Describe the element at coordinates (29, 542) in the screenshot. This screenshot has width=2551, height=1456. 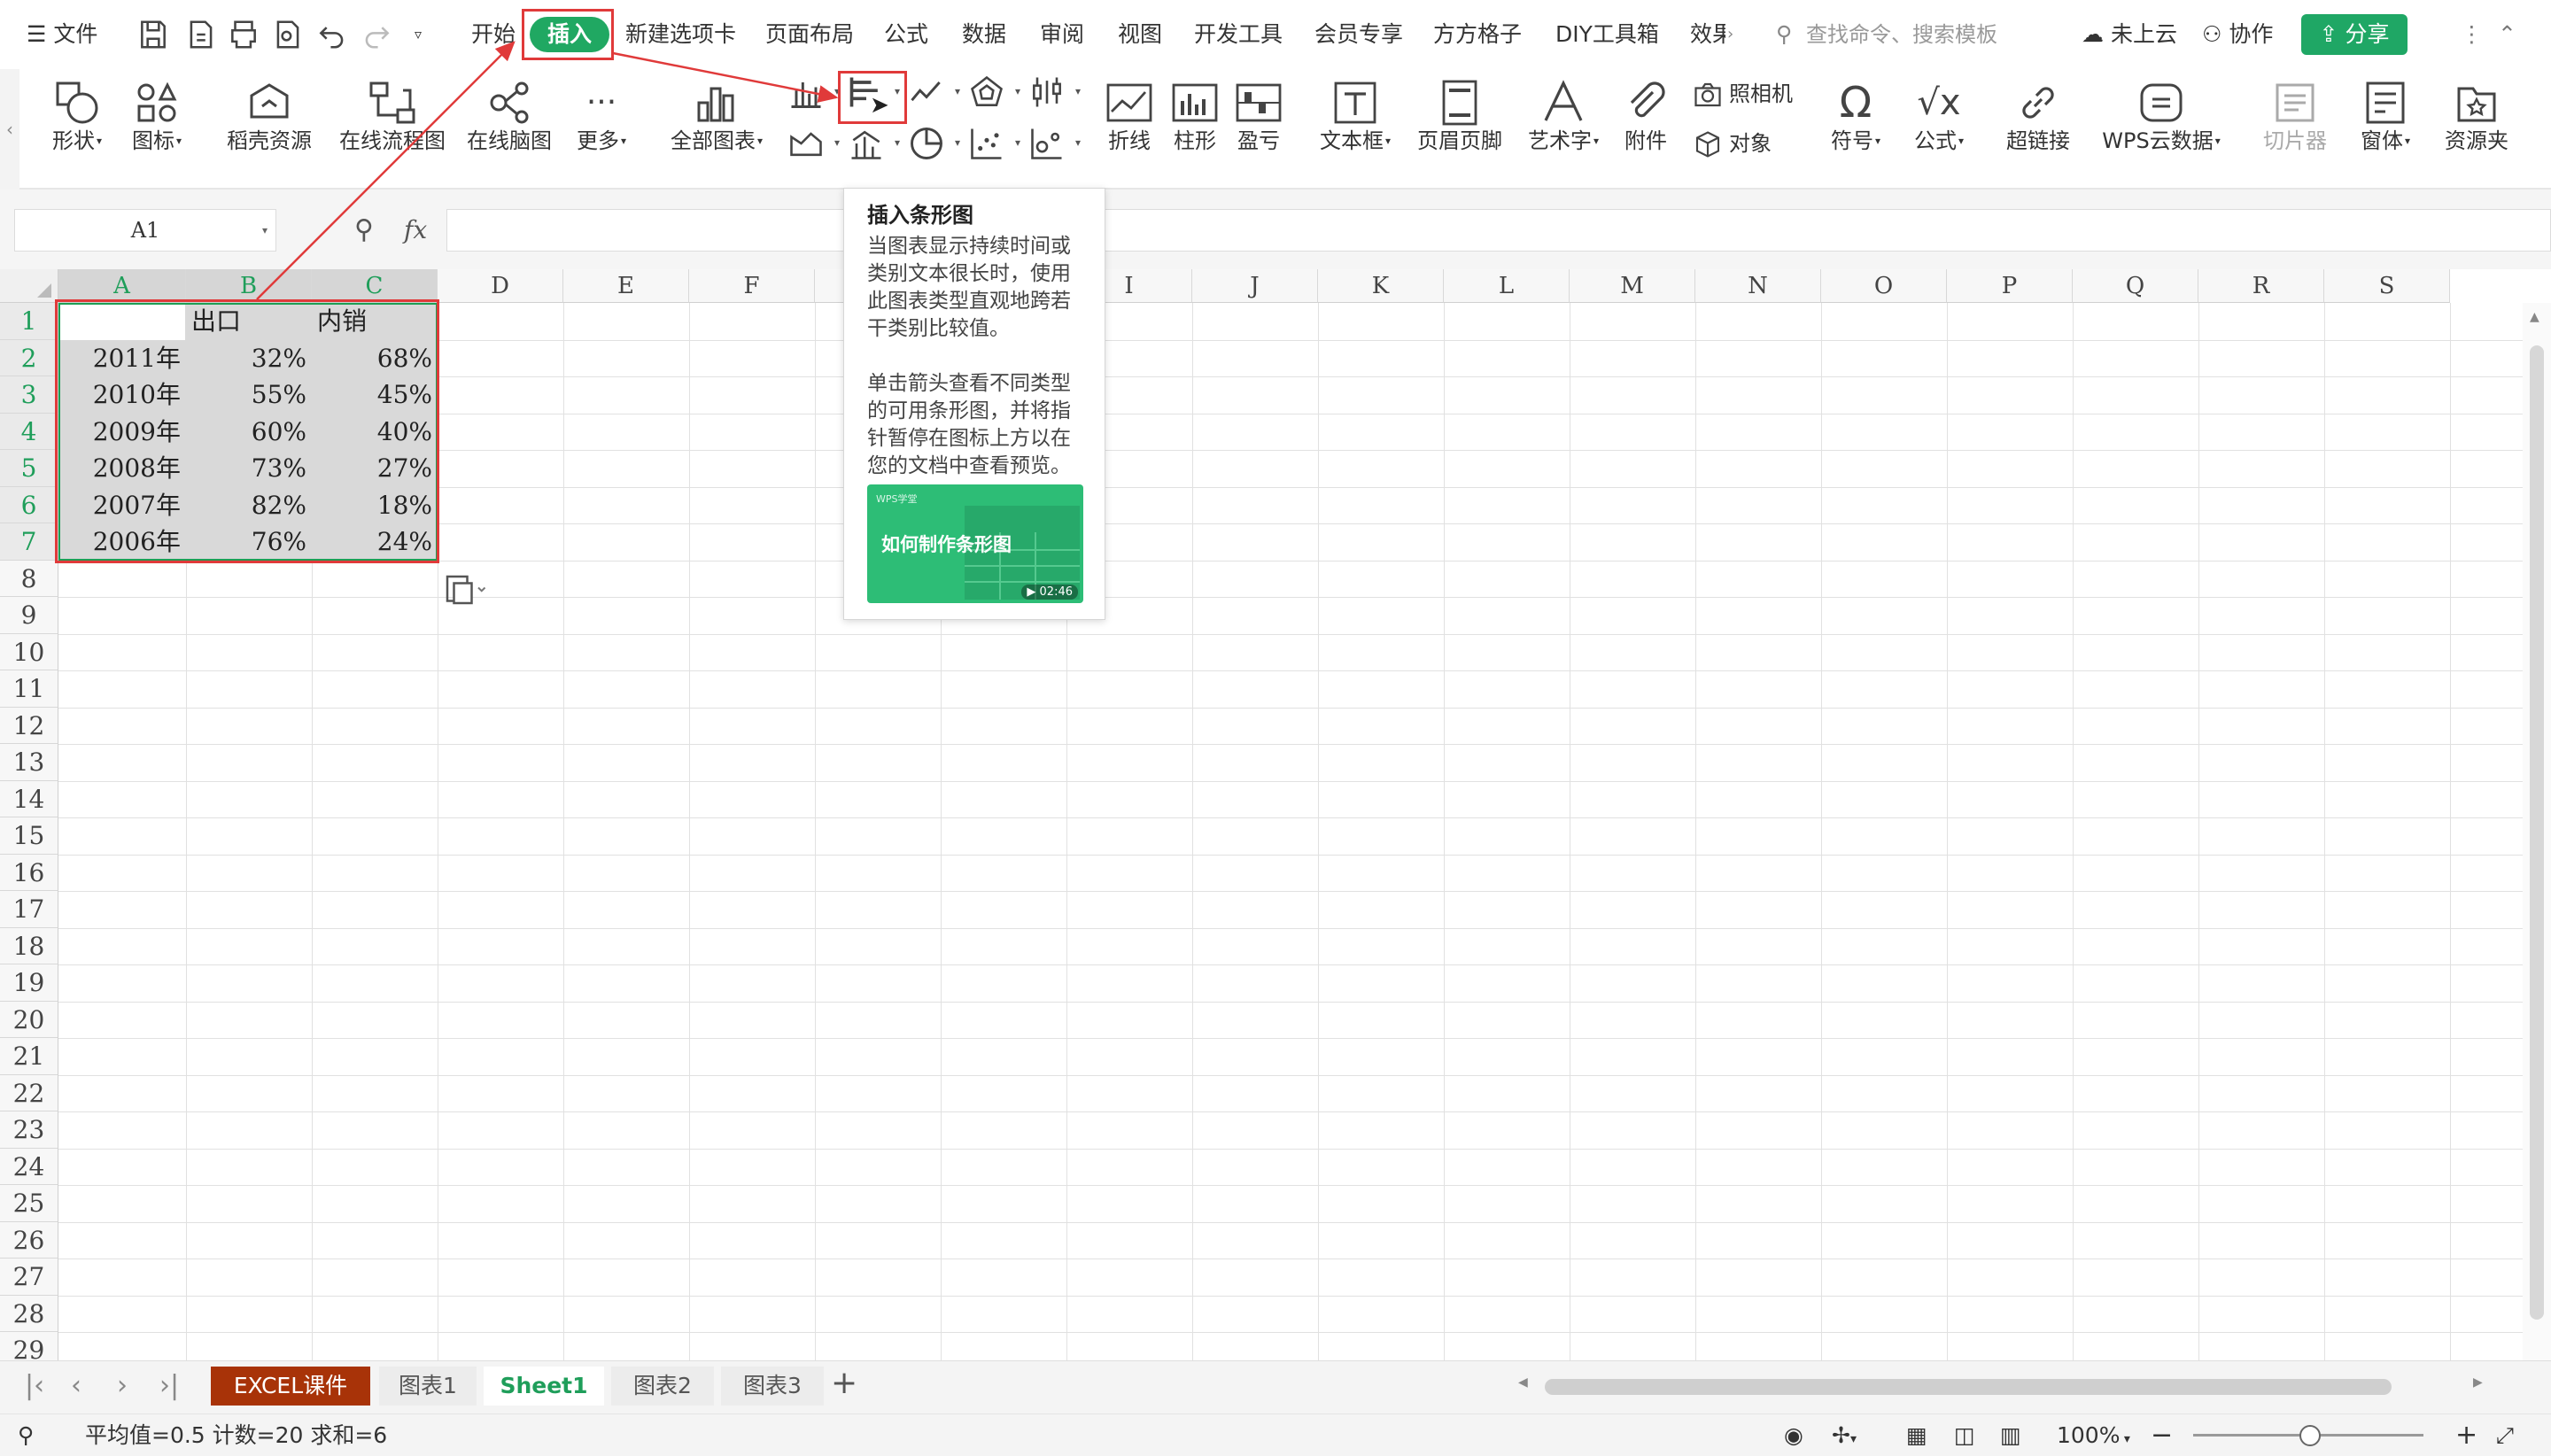
I see `row-header-7: 7` at that location.